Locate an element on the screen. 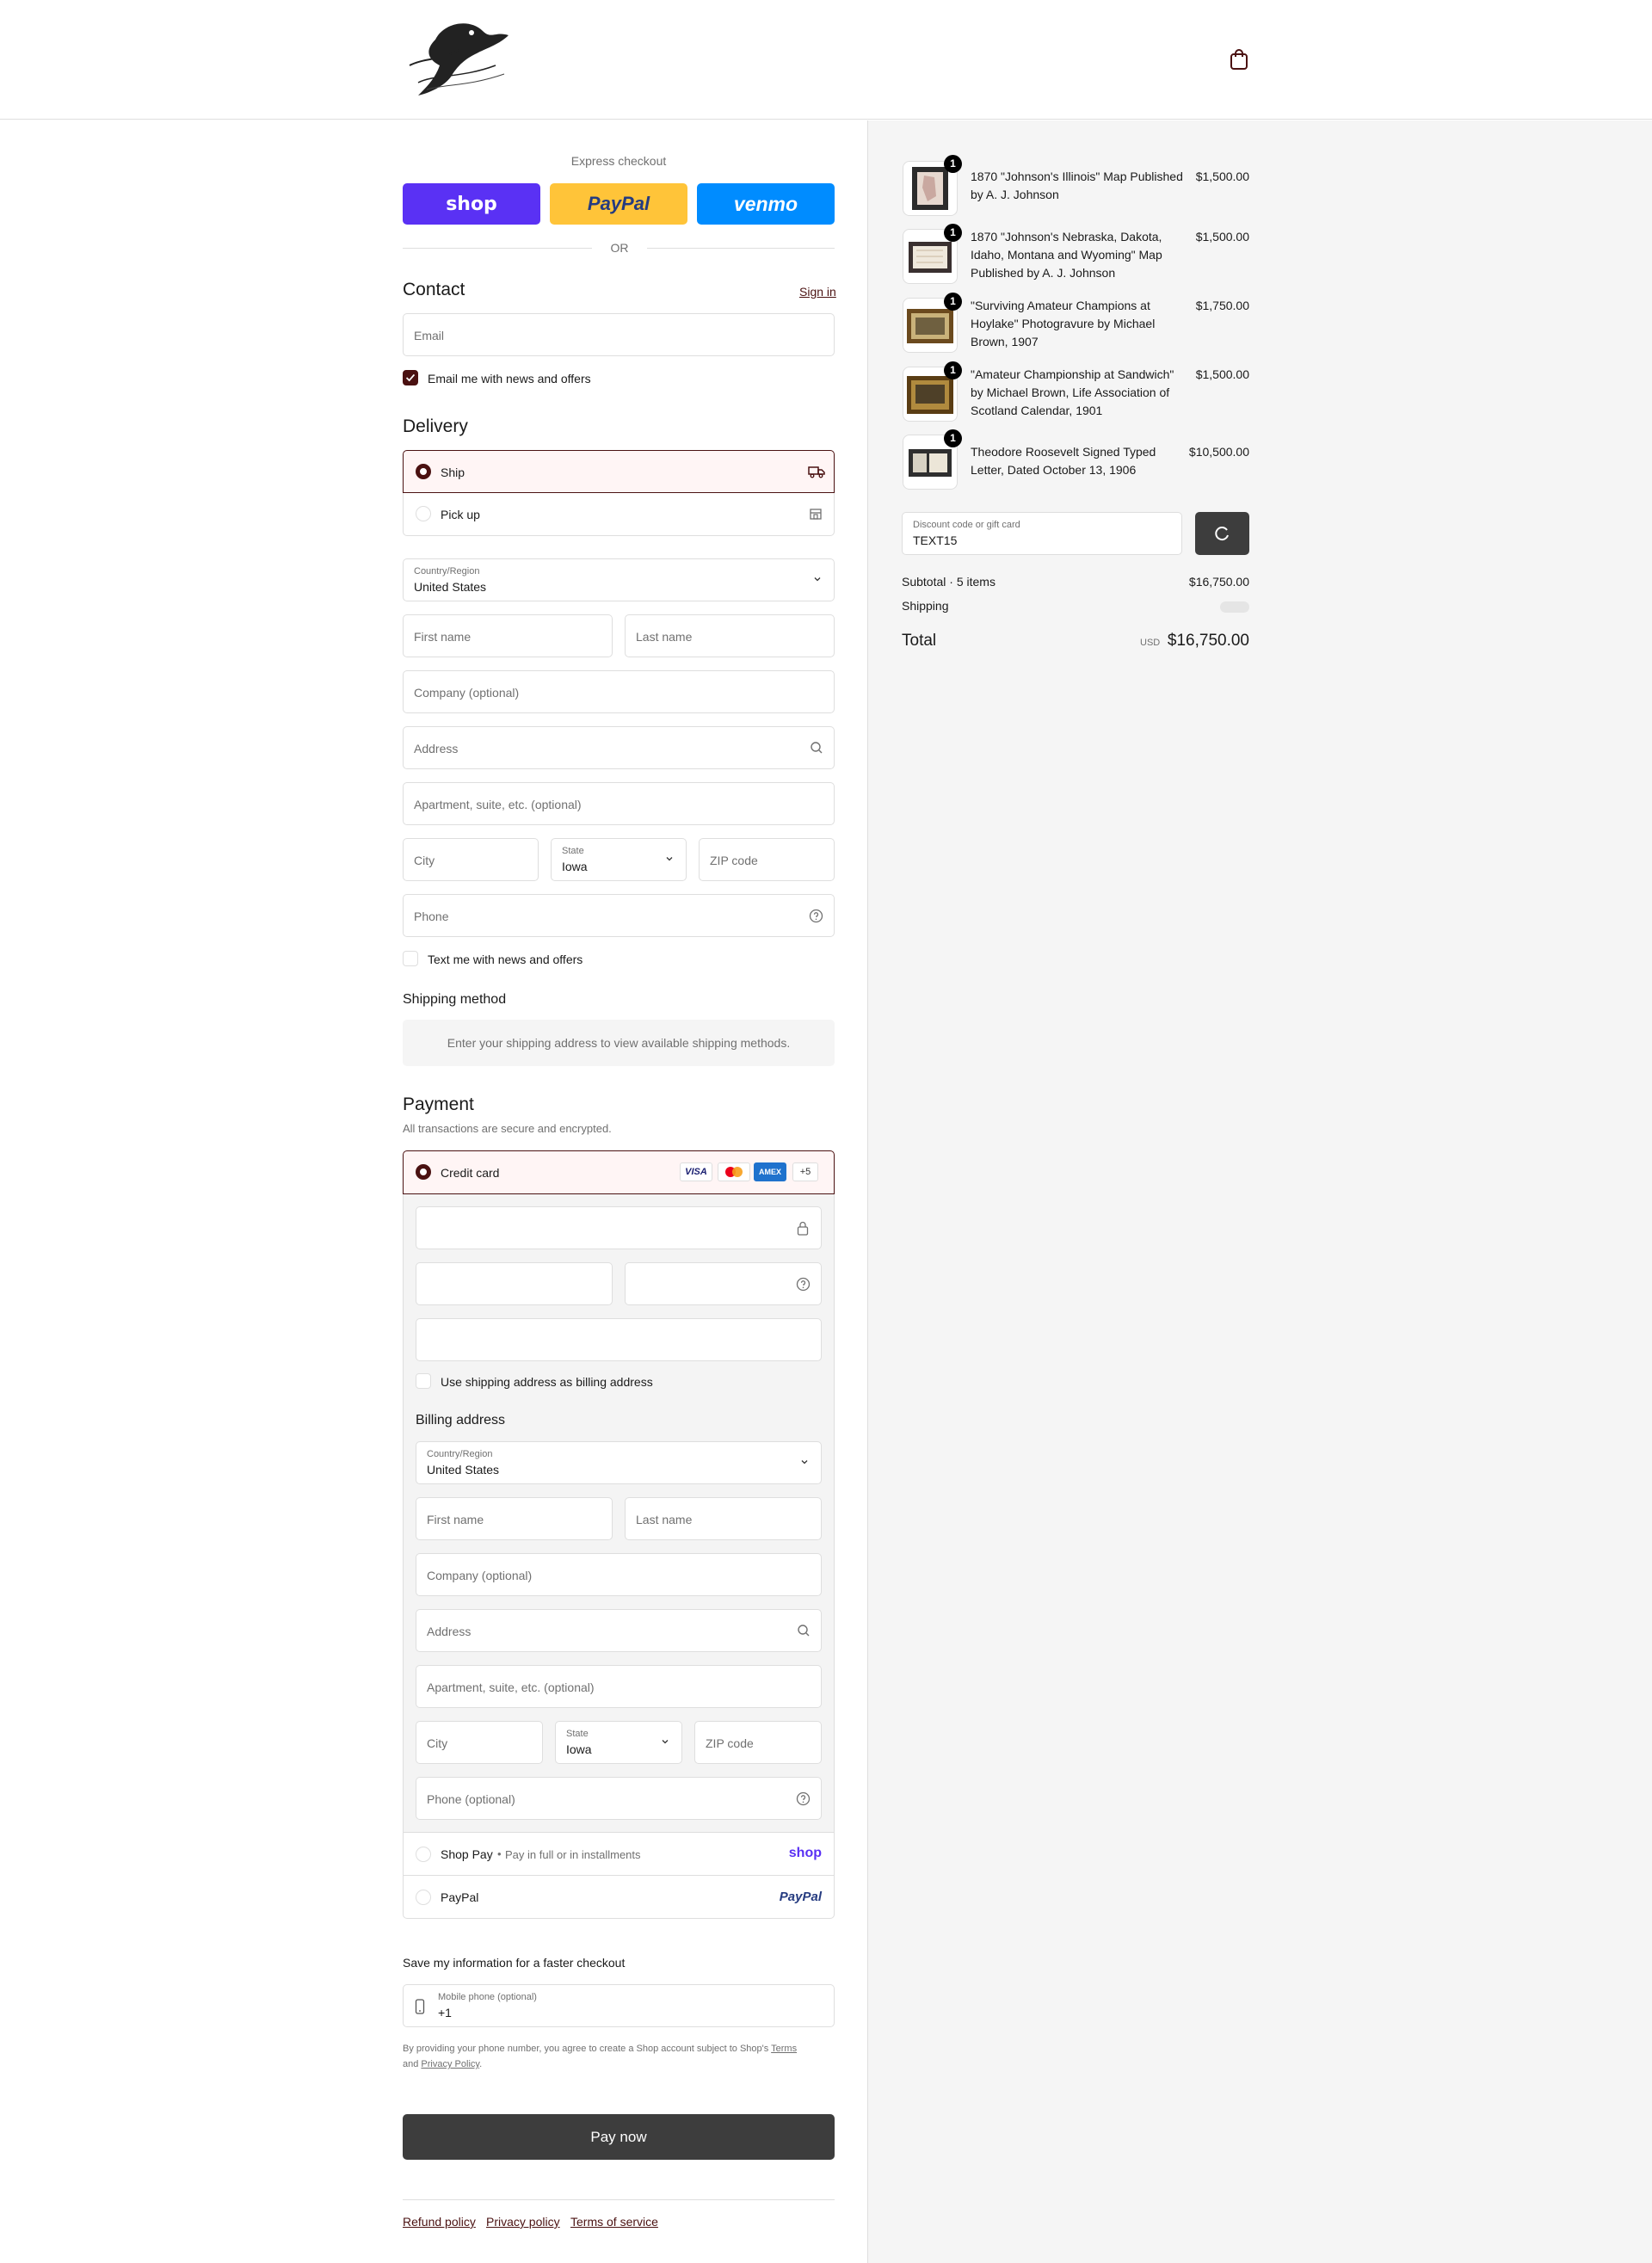 Image resolution: width=1652 pixels, height=2263 pixels. subtotal-label: Subtotal · 5 items is located at coordinates (949, 582).